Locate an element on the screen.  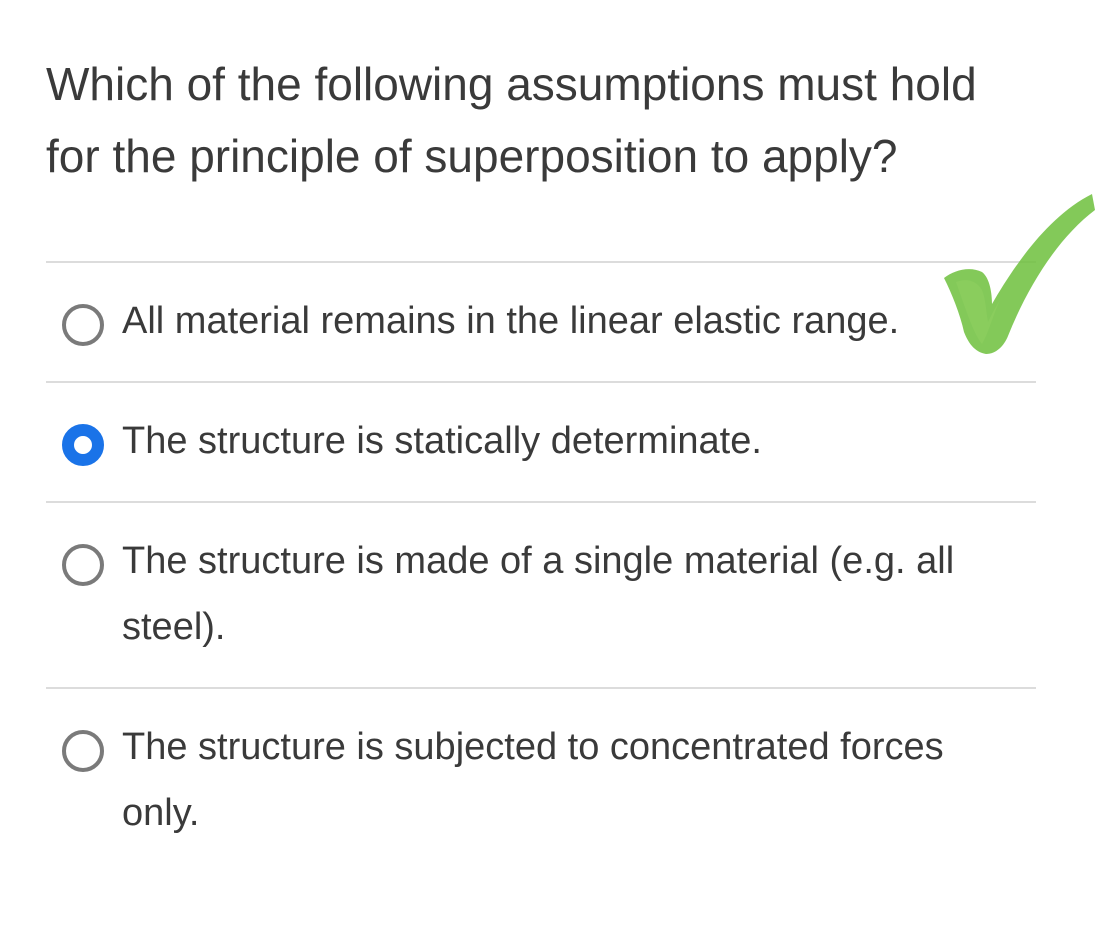
option-2: The structure is statically determinate. is located at coordinates (541, 441).